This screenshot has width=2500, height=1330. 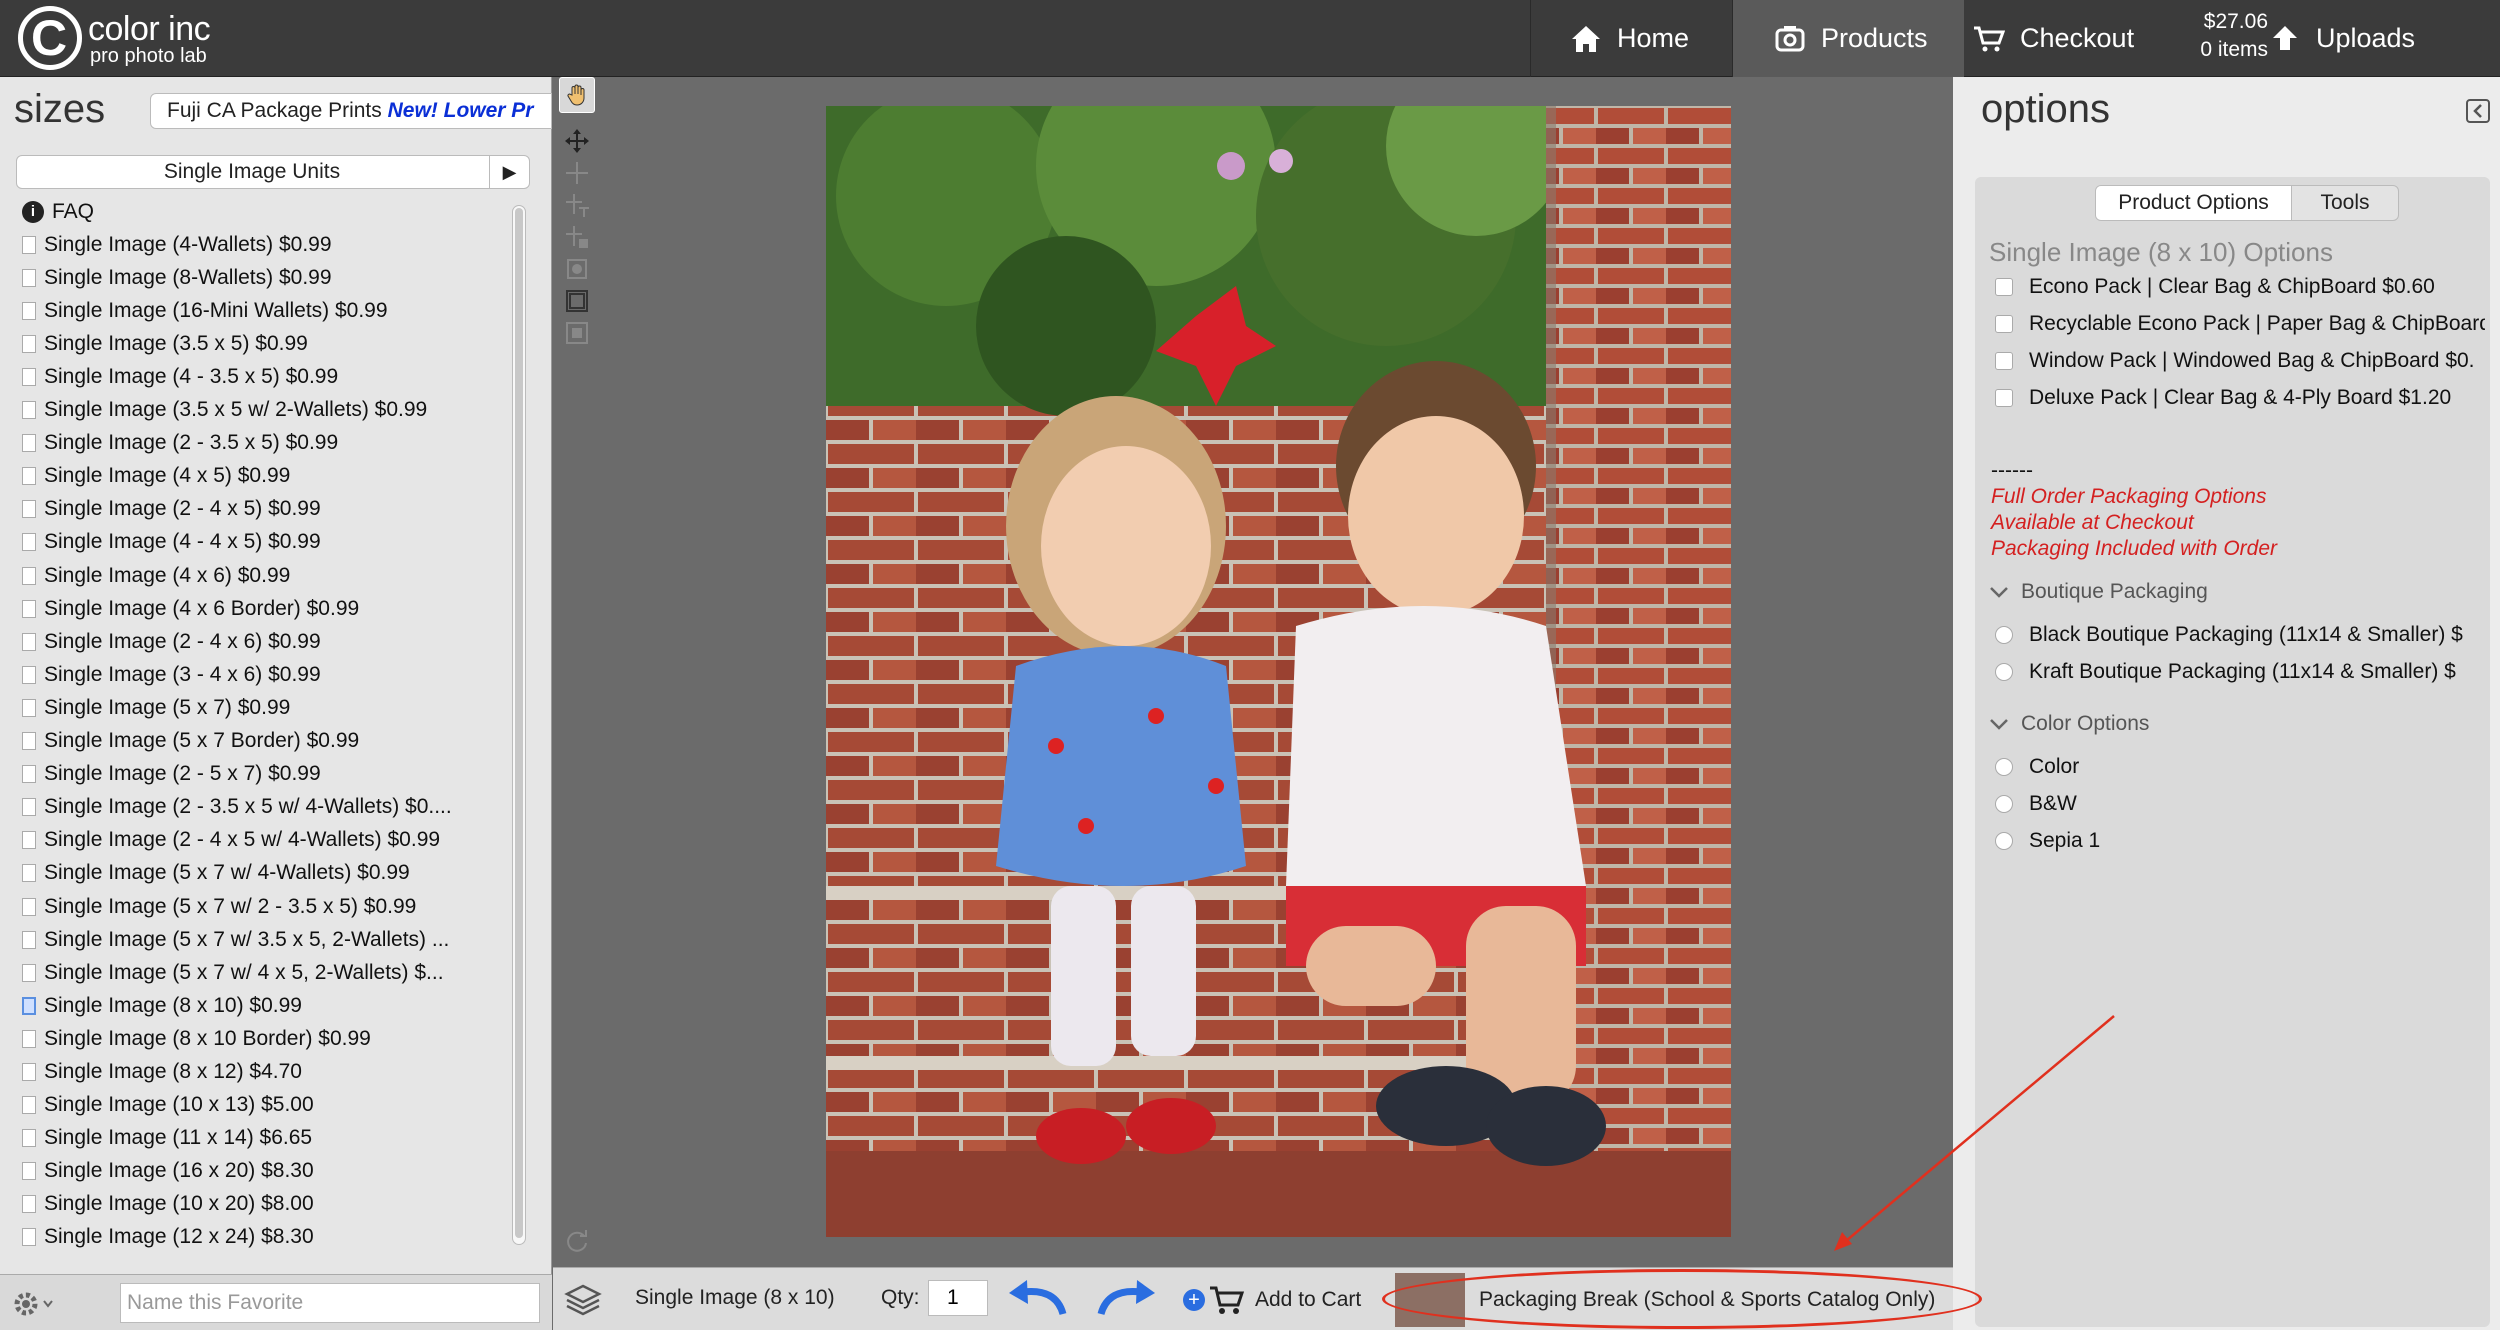 What do you see at coordinates (264, 608) in the screenshot?
I see `size-list-item: Single Image (4 x 6 Border) $0.99` at bounding box center [264, 608].